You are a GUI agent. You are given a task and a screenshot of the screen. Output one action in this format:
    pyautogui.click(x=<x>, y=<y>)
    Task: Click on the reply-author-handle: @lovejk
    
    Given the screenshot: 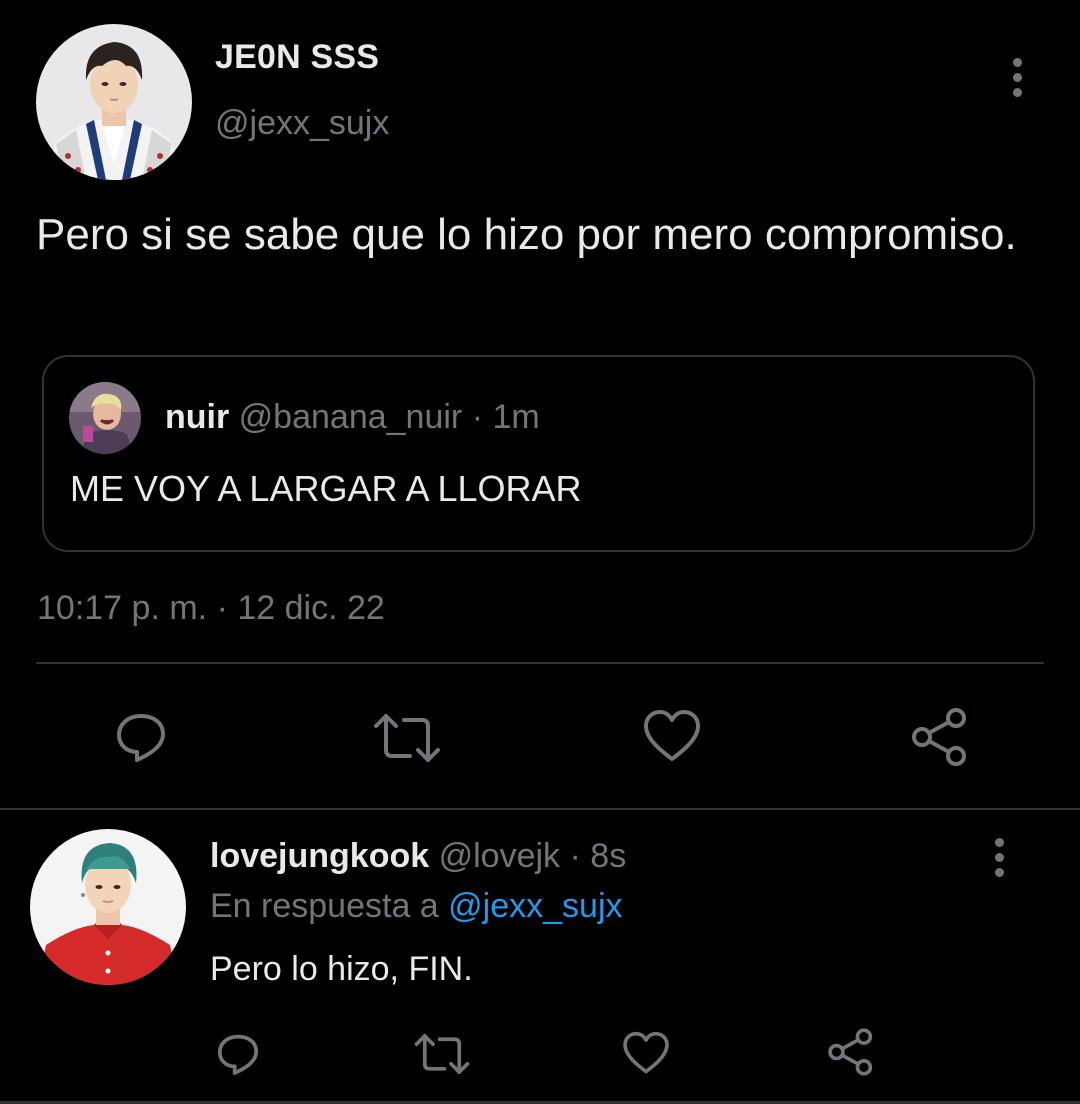 What is the action you would take?
    pyautogui.click(x=499, y=856)
    